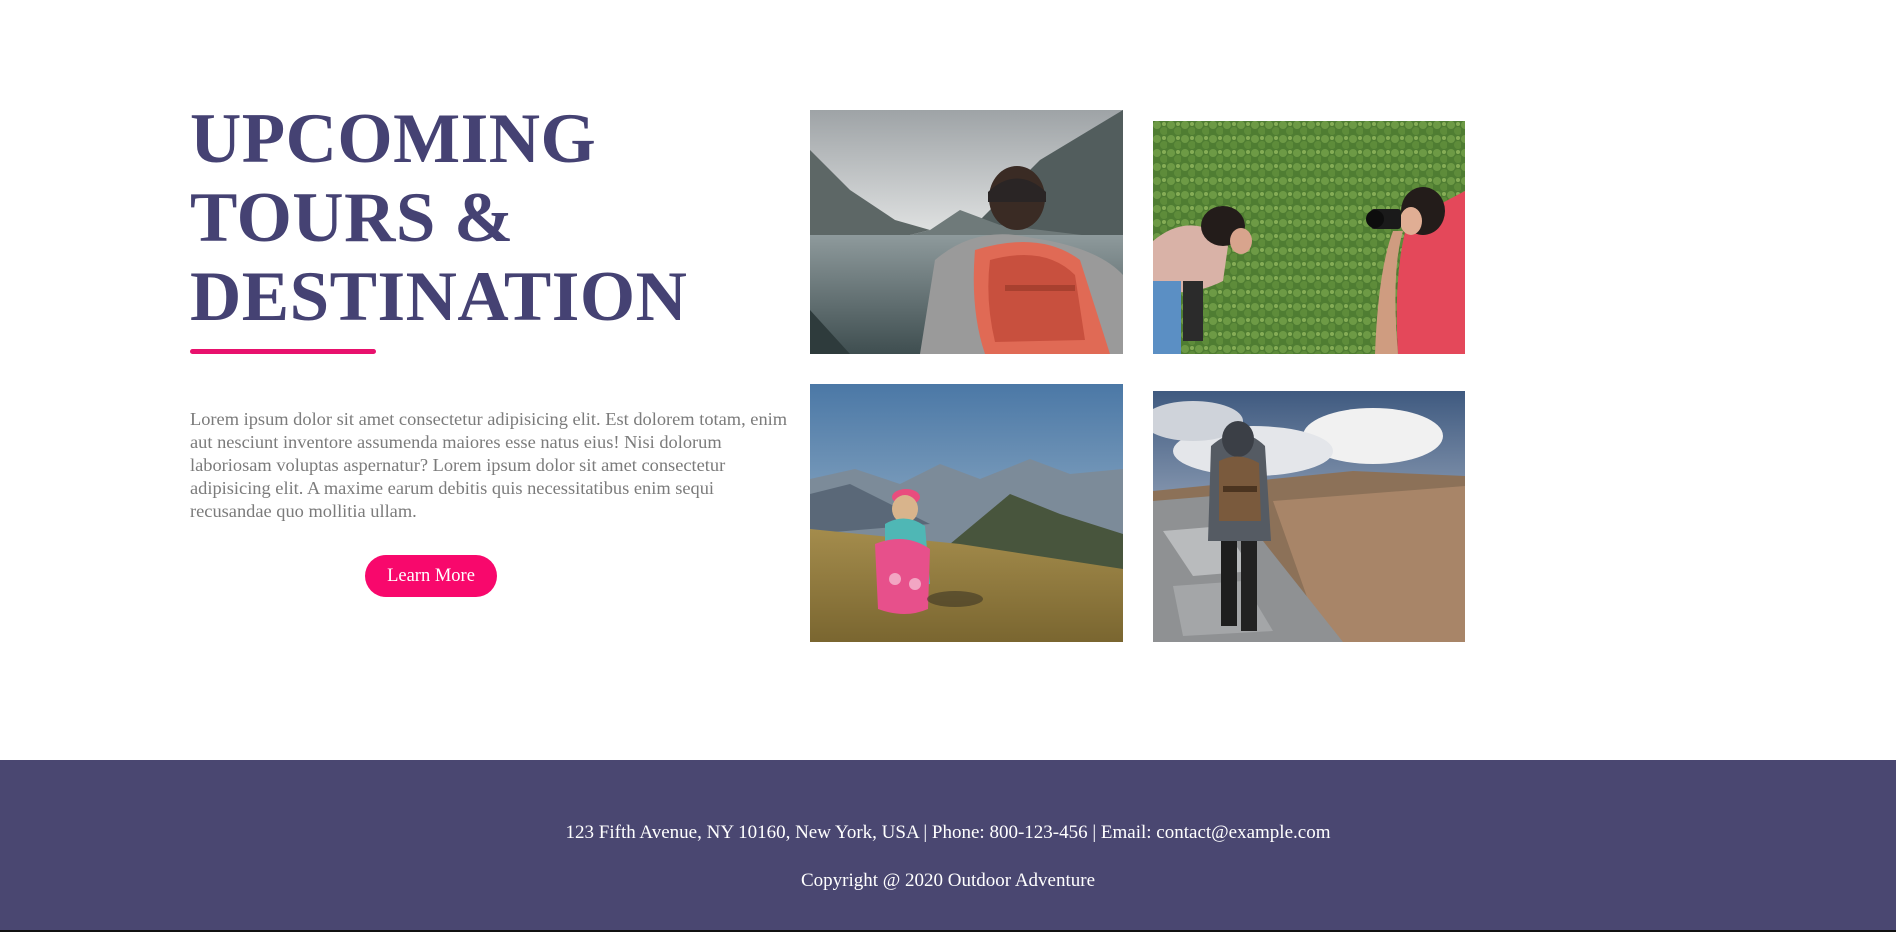 This screenshot has width=1896, height=932. What do you see at coordinates (966, 513) in the screenshot?
I see `girl-on-mountain-meadow-photo` at bounding box center [966, 513].